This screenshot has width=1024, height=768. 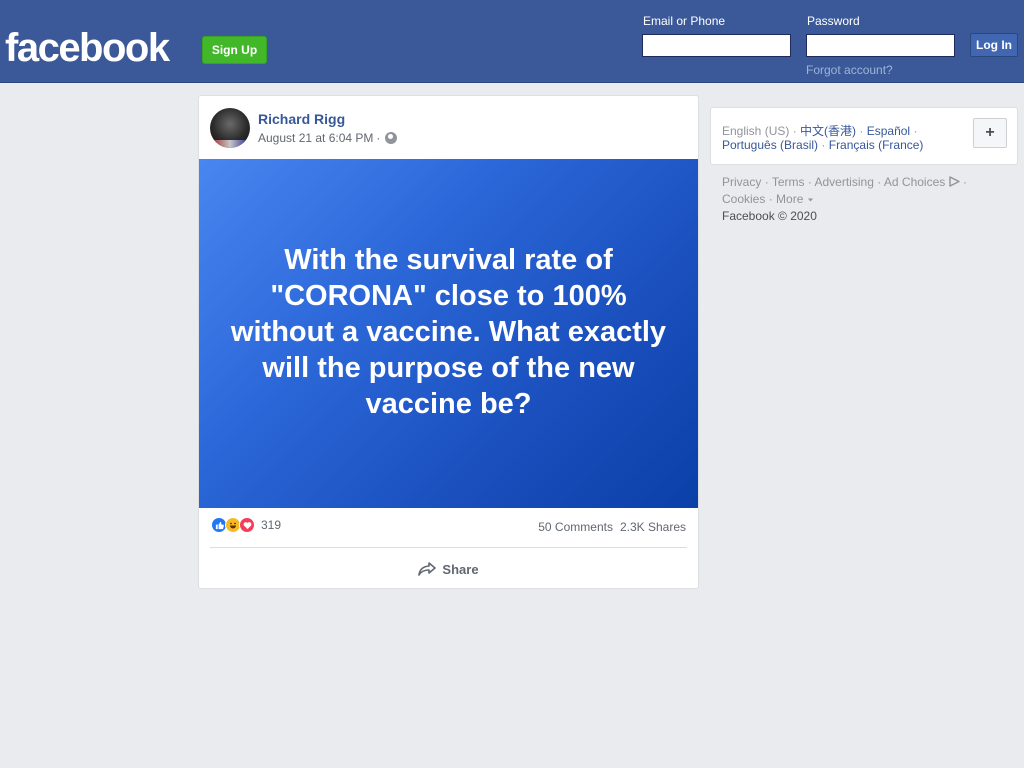 I want to click on comments-count: 50 Comments, so click(x=575, y=527).